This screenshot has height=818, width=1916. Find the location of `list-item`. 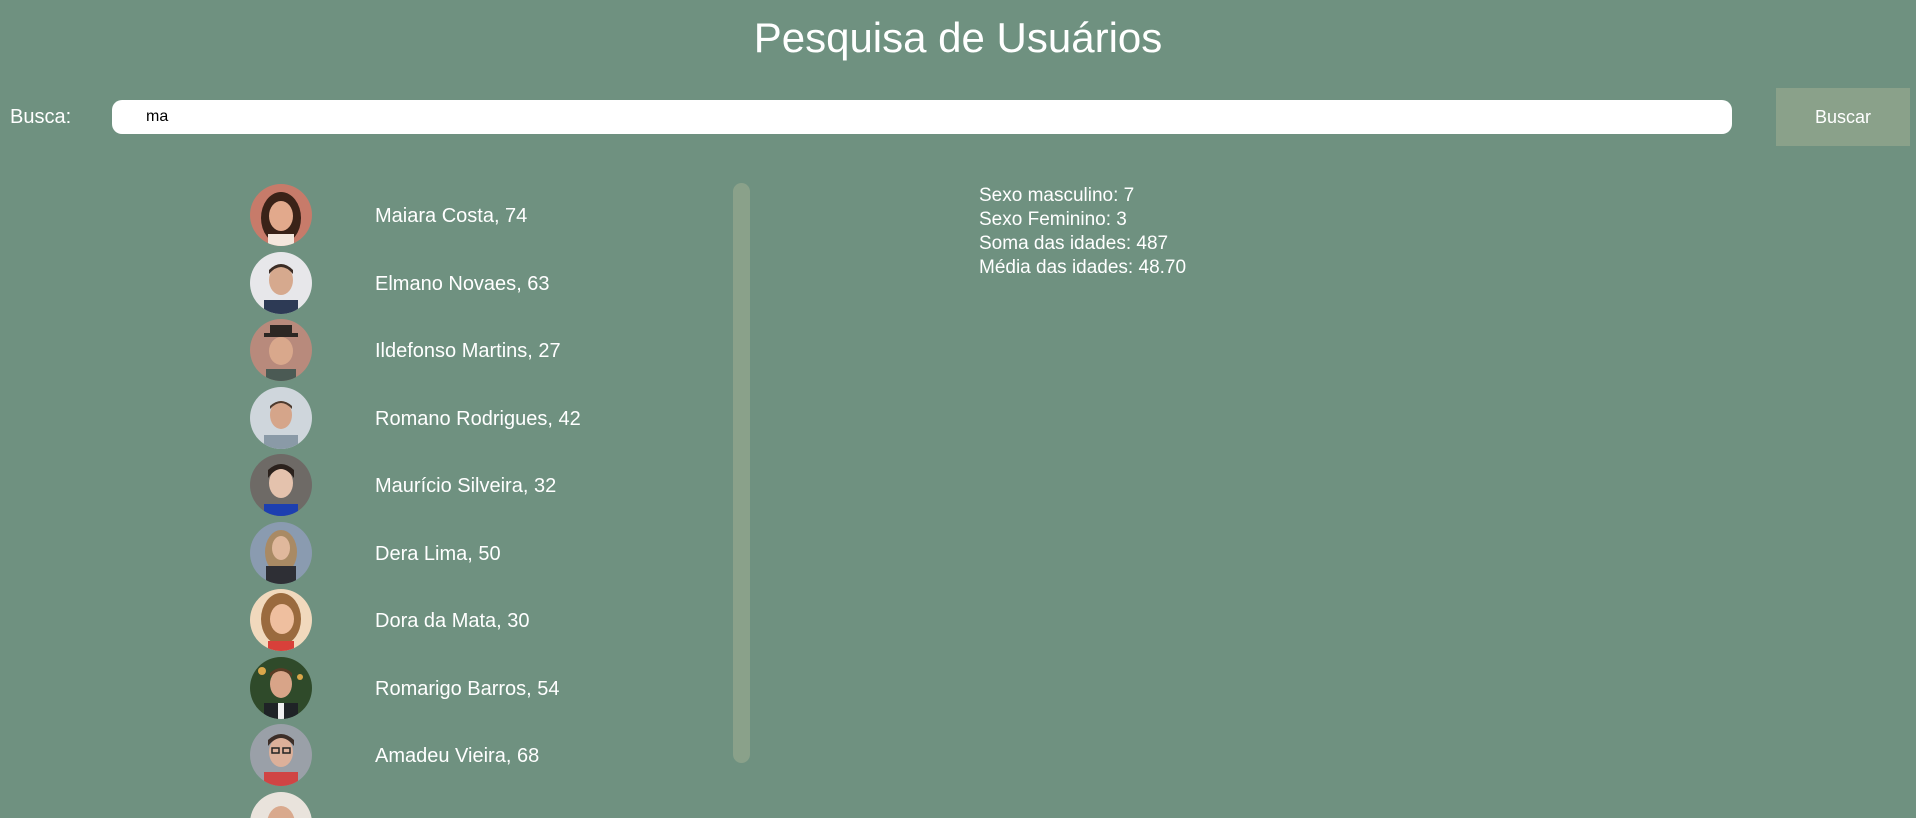

list-item is located at coordinates (500, 804).